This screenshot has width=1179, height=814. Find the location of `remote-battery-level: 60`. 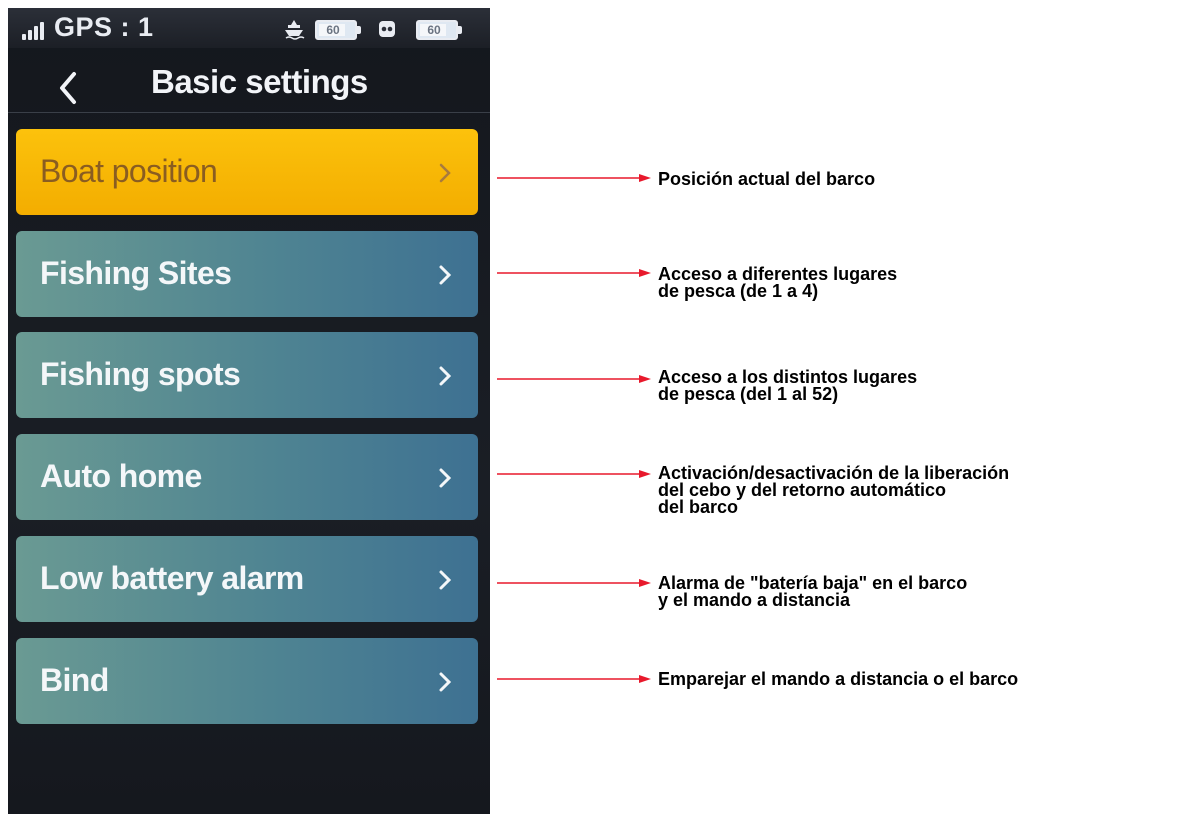

remote-battery-level: 60 is located at coordinates (434, 30).